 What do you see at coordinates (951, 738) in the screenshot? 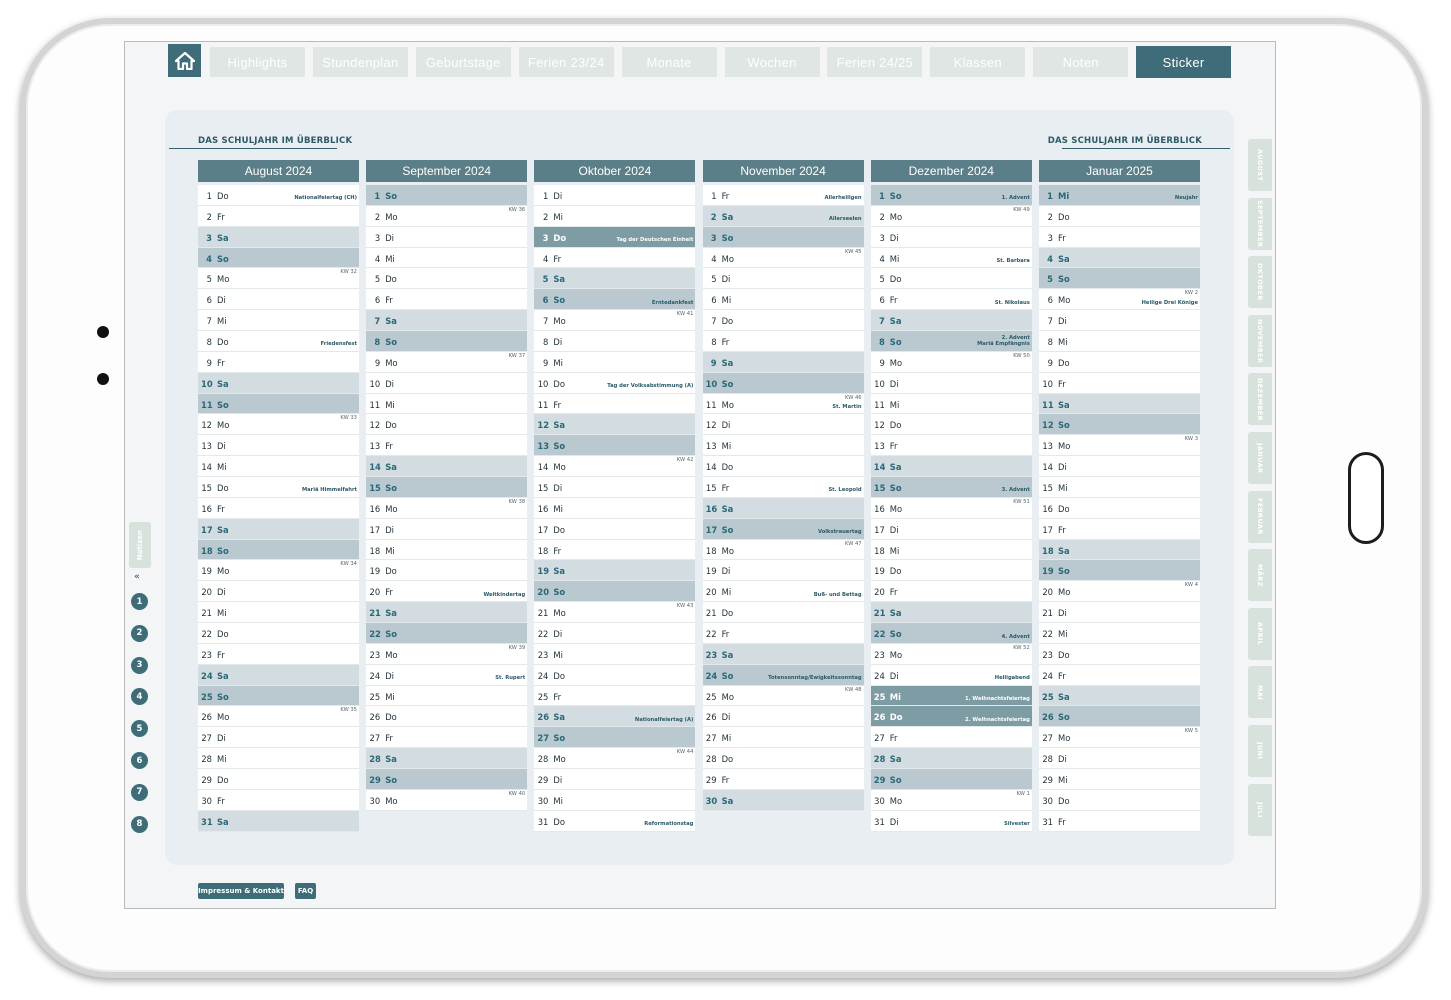
I see `day-row: 27 Fr` at bounding box center [951, 738].